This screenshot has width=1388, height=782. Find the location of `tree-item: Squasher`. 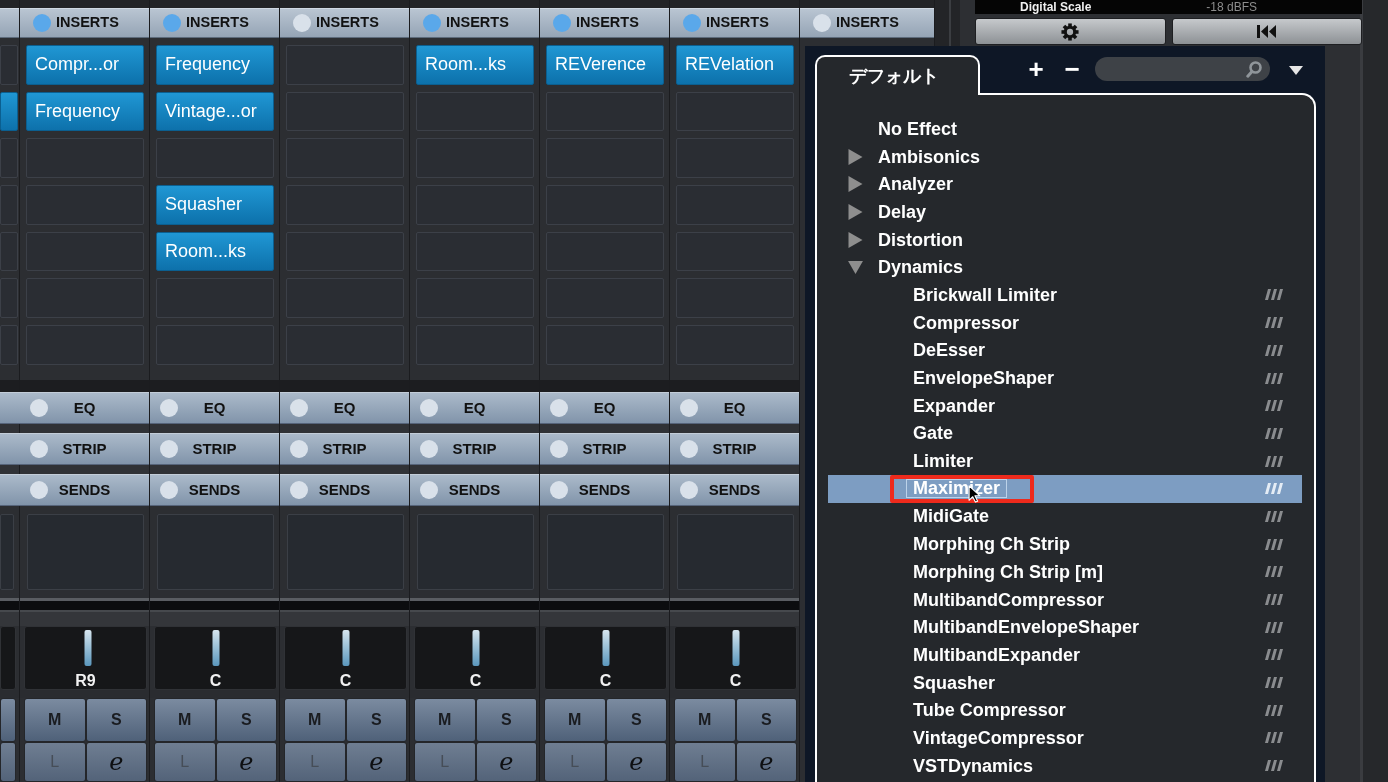

tree-item: Squasher is located at coordinates (1065, 682).